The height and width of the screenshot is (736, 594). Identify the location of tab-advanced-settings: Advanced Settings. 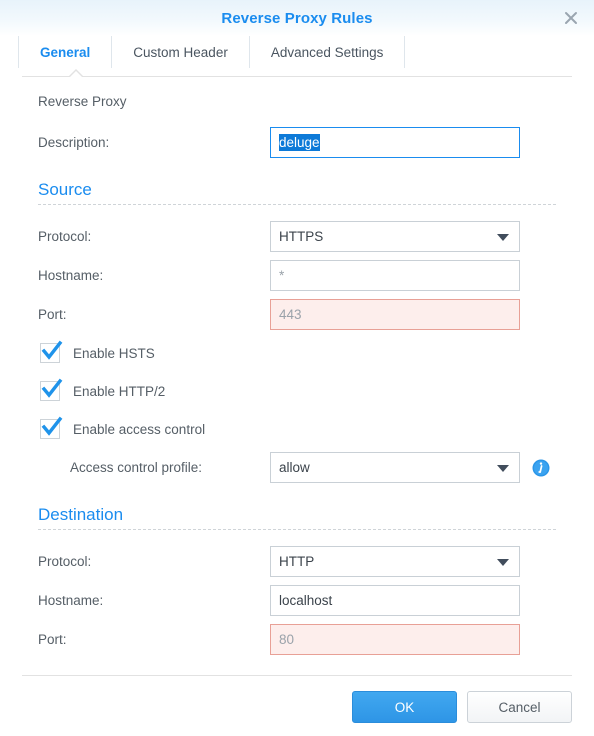
(326, 52).